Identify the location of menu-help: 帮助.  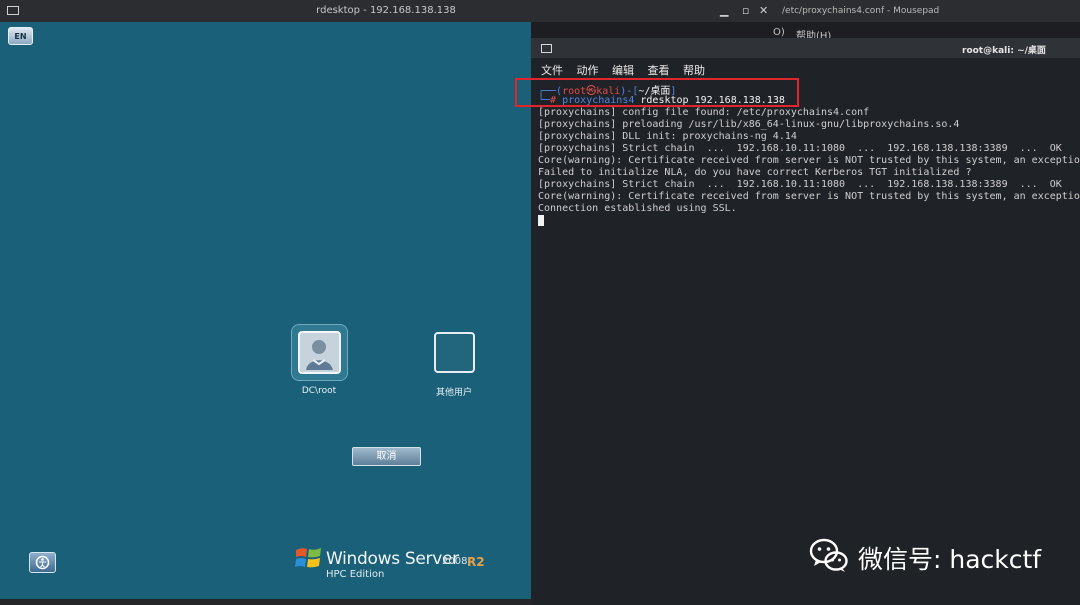
(694, 70).